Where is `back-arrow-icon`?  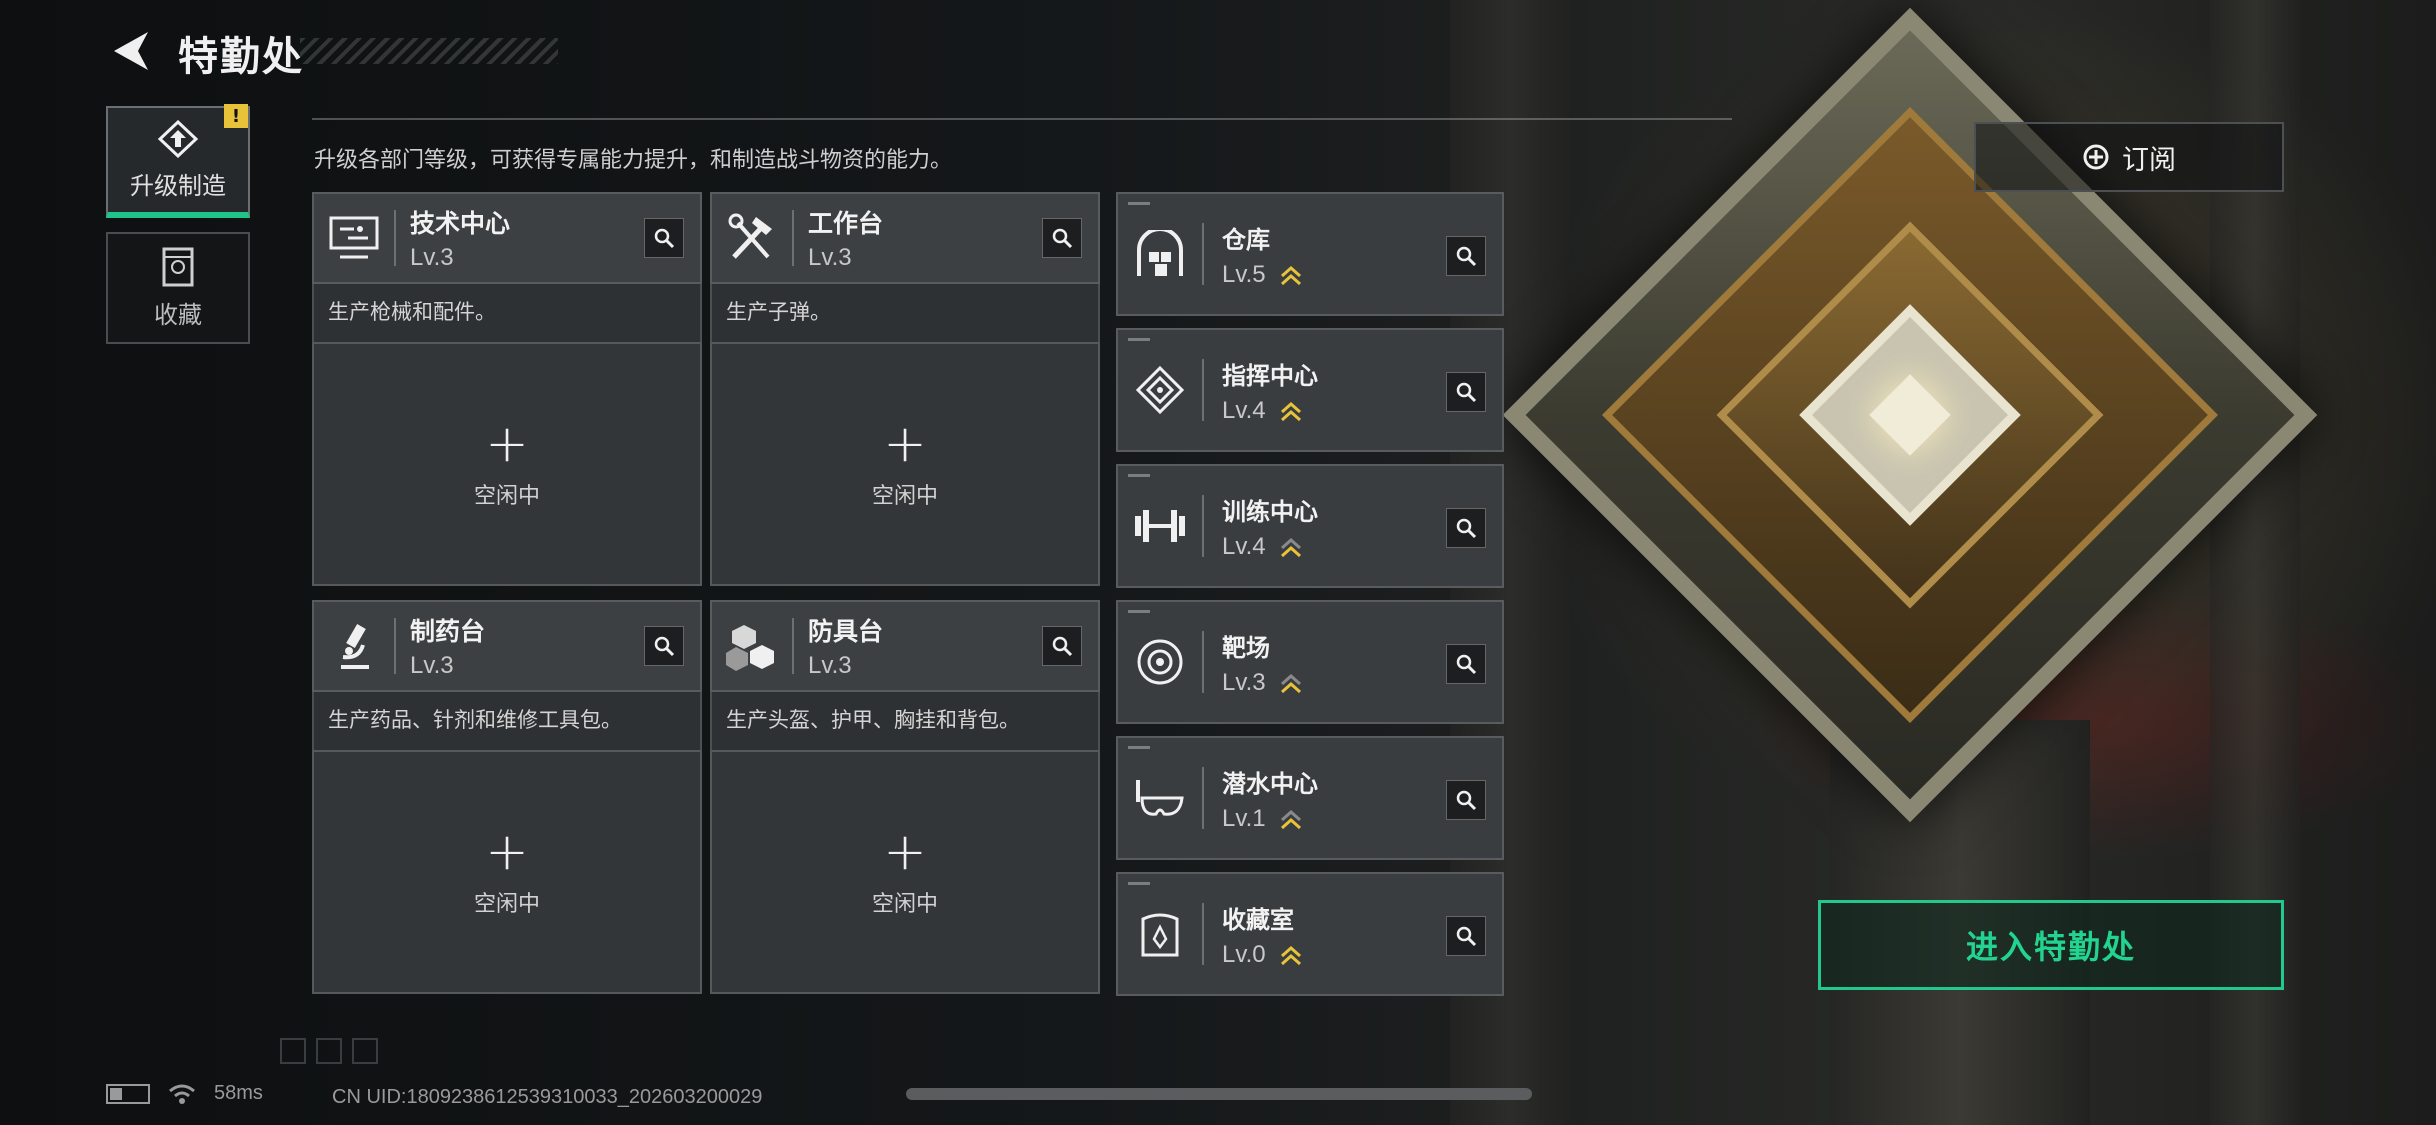
back-arrow-icon is located at coordinates (131, 51).